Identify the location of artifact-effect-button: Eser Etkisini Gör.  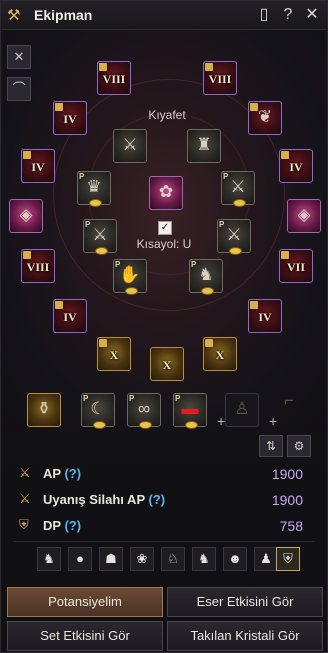
(245, 602).